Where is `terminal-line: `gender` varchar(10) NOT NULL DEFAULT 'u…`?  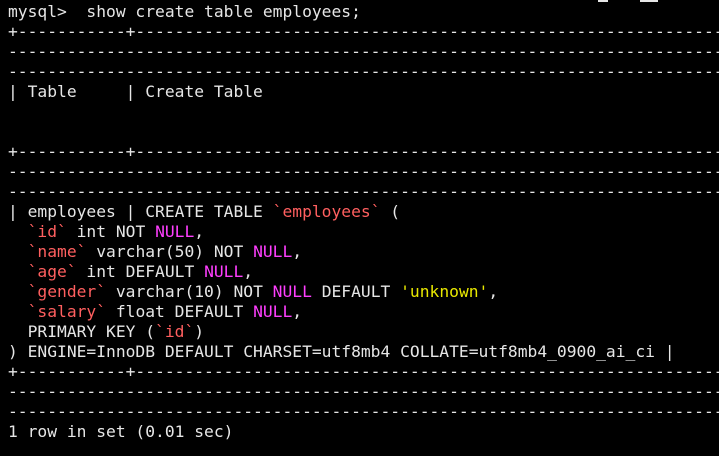
terminal-line: `gender` varchar(10) NOT NULL DEFAULT 'u… is located at coordinates (253, 292).